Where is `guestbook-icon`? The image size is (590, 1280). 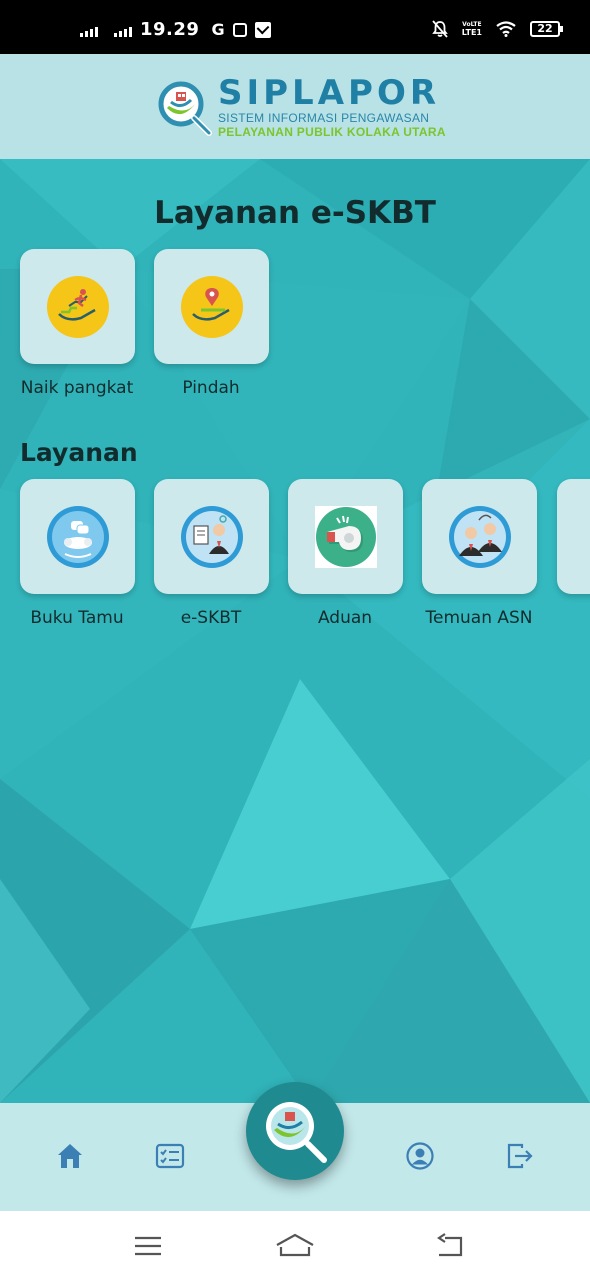
guestbook-icon is located at coordinates (77, 536).